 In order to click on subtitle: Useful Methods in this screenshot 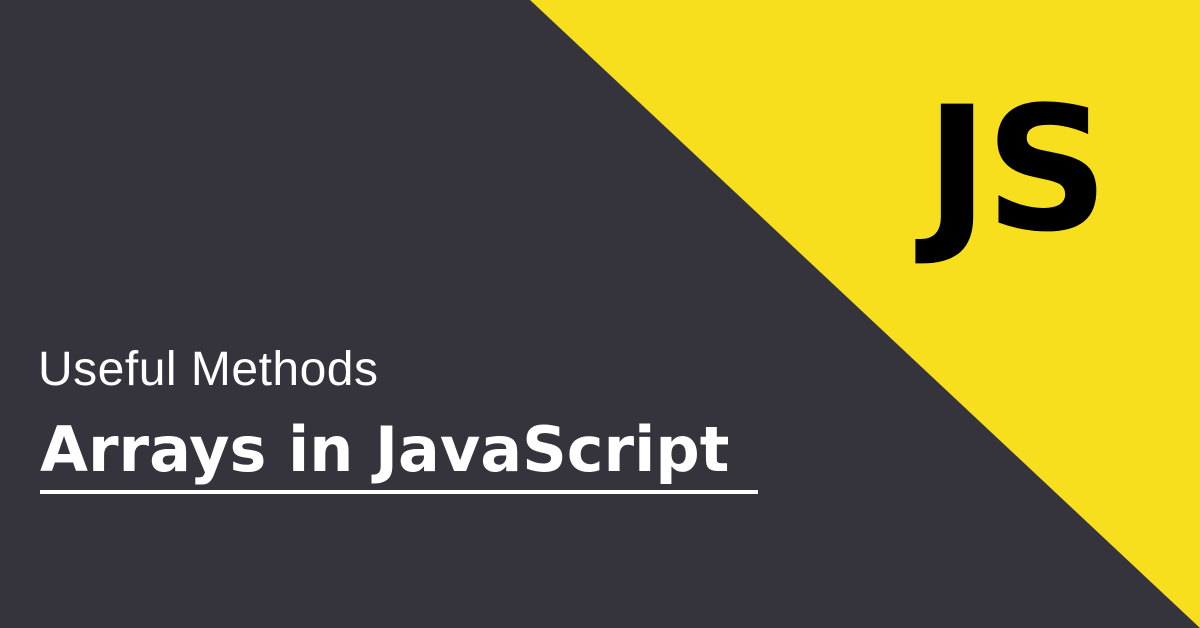, I will do `click(208, 369)`.